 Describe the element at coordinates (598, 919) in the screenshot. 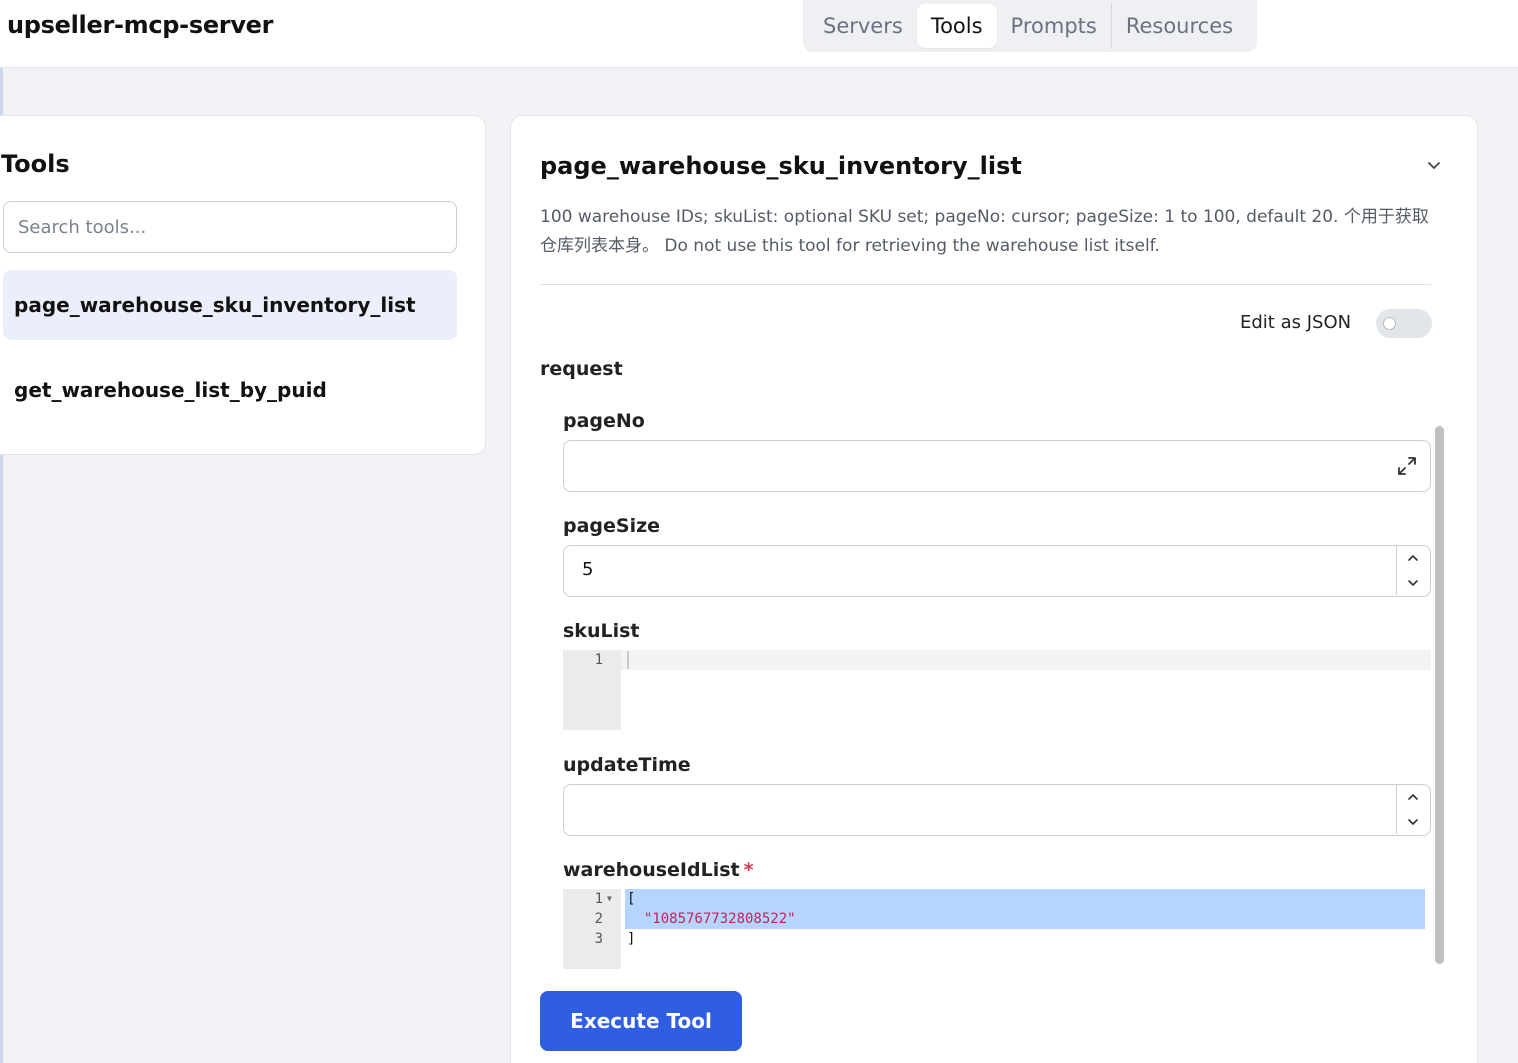

I see `line-number: 2` at that location.